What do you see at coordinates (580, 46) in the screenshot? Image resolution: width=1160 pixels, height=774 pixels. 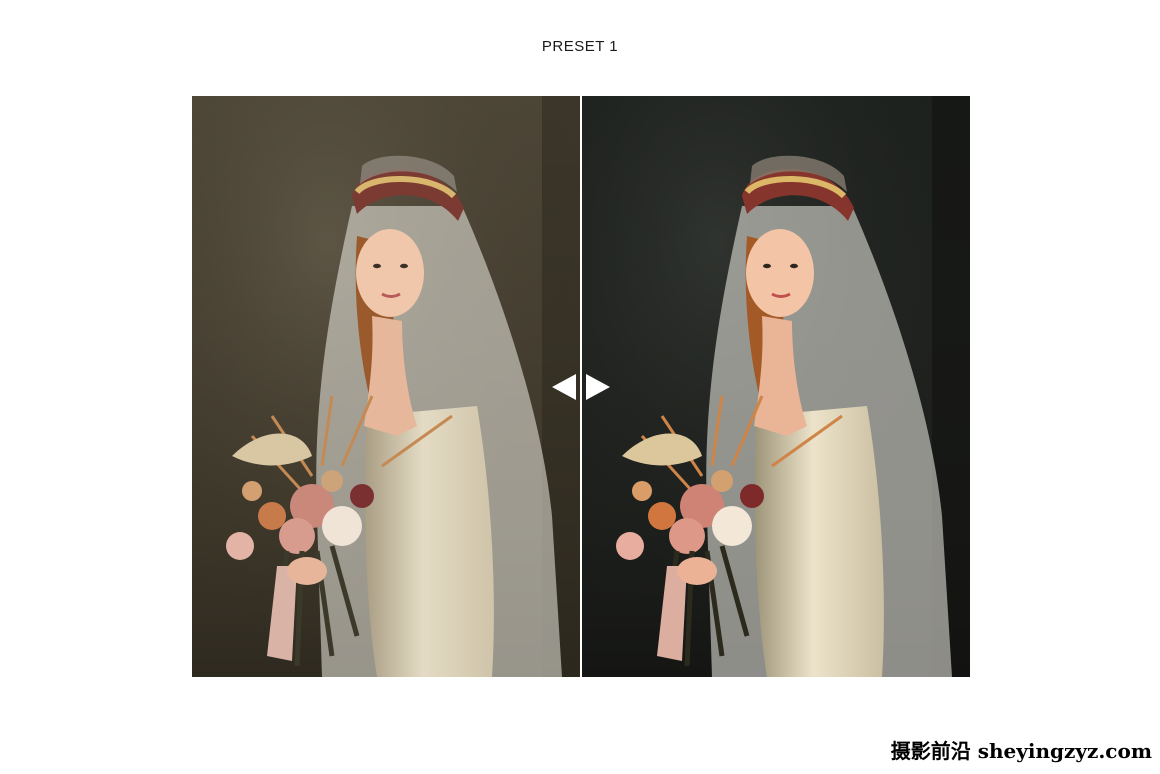 I see `page-title: PRESET 1` at bounding box center [580, 46].